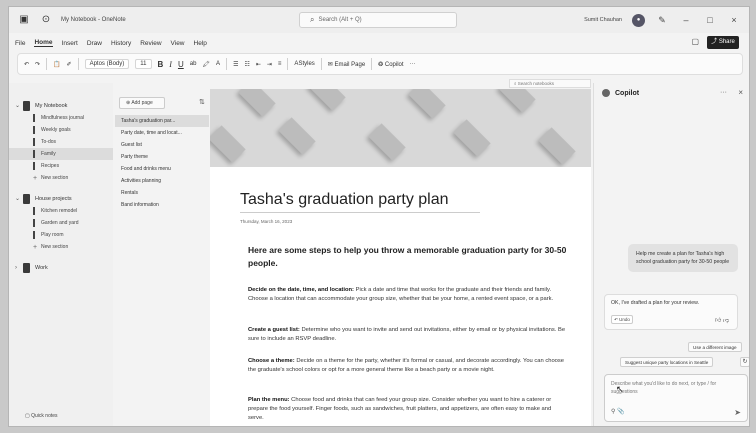 Image resolution: width=756 pixels, height=433 pixels. I want to click on menu-review: Review, so click(150, 43).